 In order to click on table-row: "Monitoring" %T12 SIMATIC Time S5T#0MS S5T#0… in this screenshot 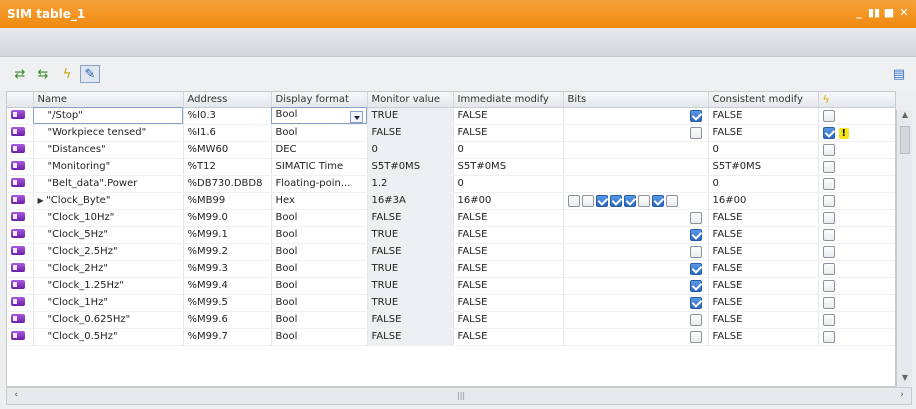, I will do `click(451, 167)`.